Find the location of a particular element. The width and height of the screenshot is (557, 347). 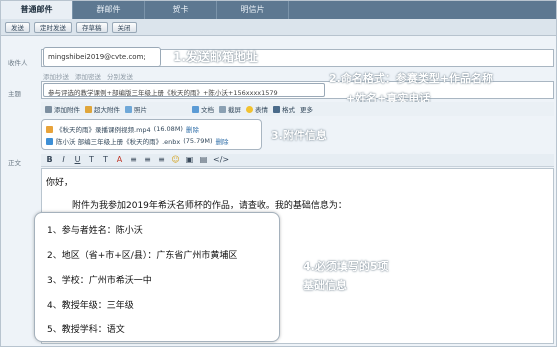

table-insert-button: ▤ is located at coordinates (203, 160).